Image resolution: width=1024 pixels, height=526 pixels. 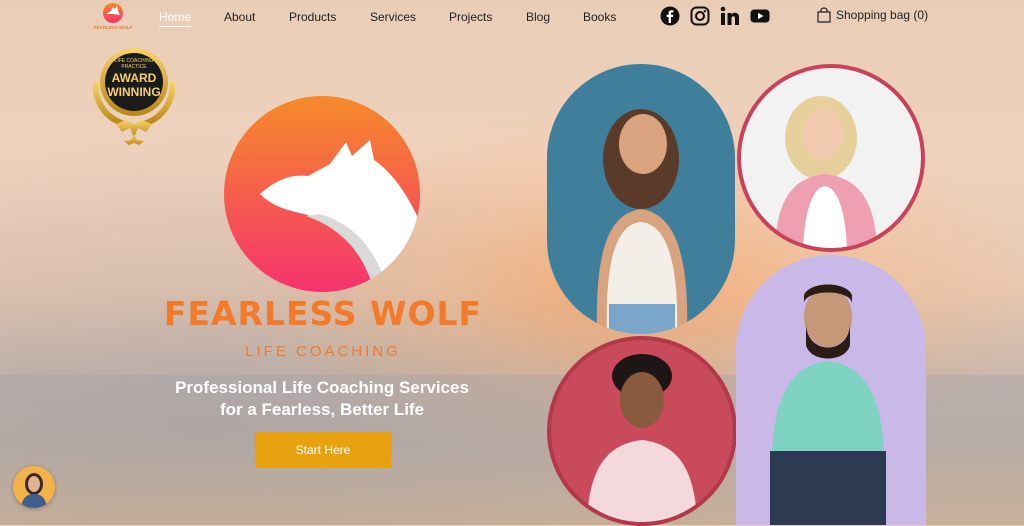 What do you see at coordinates (700, 16) in the screenshot?
I see `instagram-icon` at bounding box center [700, 16].